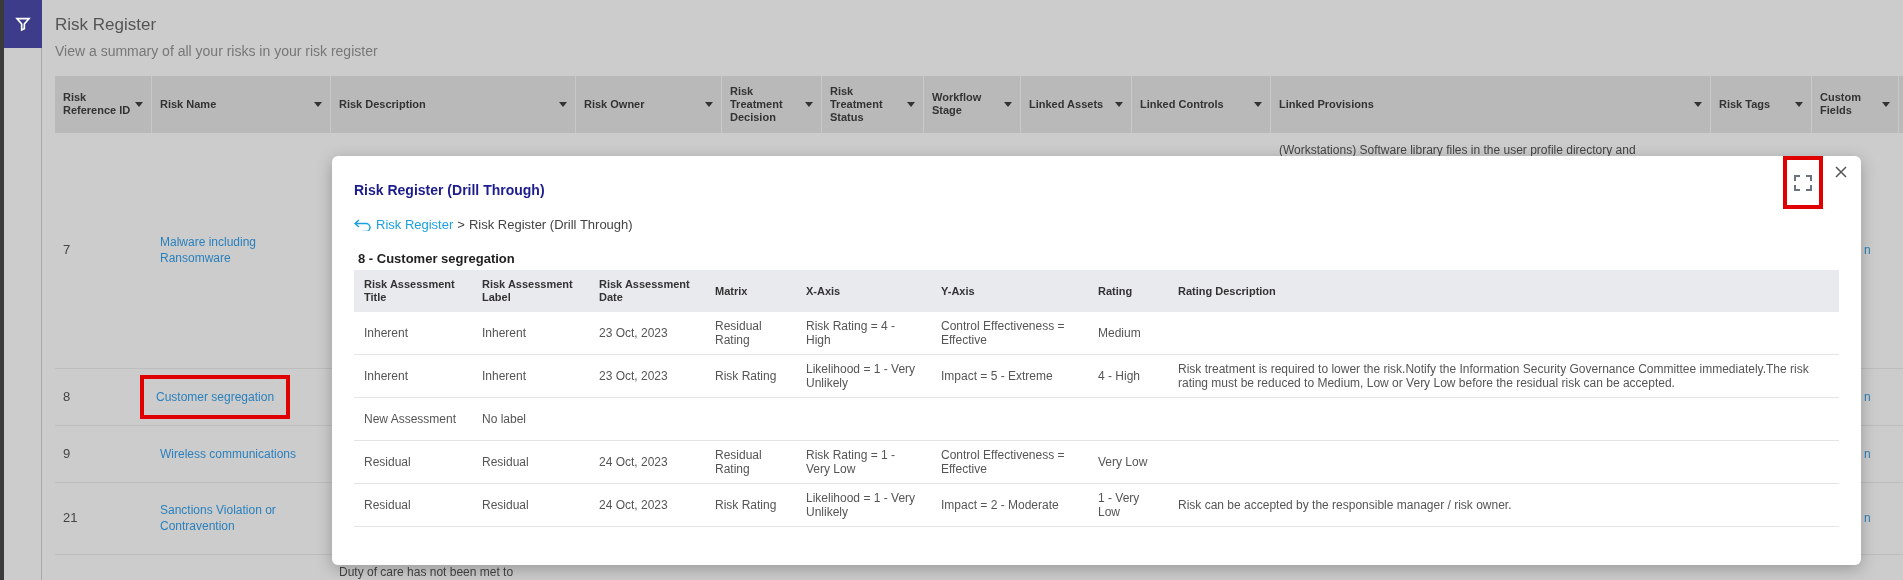 Image resolution: width=1903 pixels, height=580 pixels. What do you see at coordinates (449, 190) in the screenshot?
I see `dialog-title: Risk Register (Drill Through)` at bounding box center [449, 190].